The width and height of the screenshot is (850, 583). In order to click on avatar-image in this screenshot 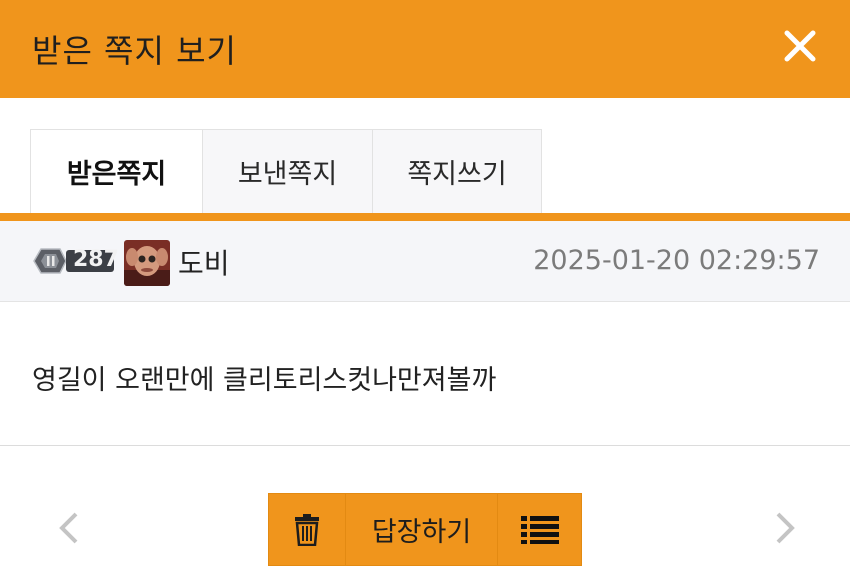, I will do `click(147, 263)`.